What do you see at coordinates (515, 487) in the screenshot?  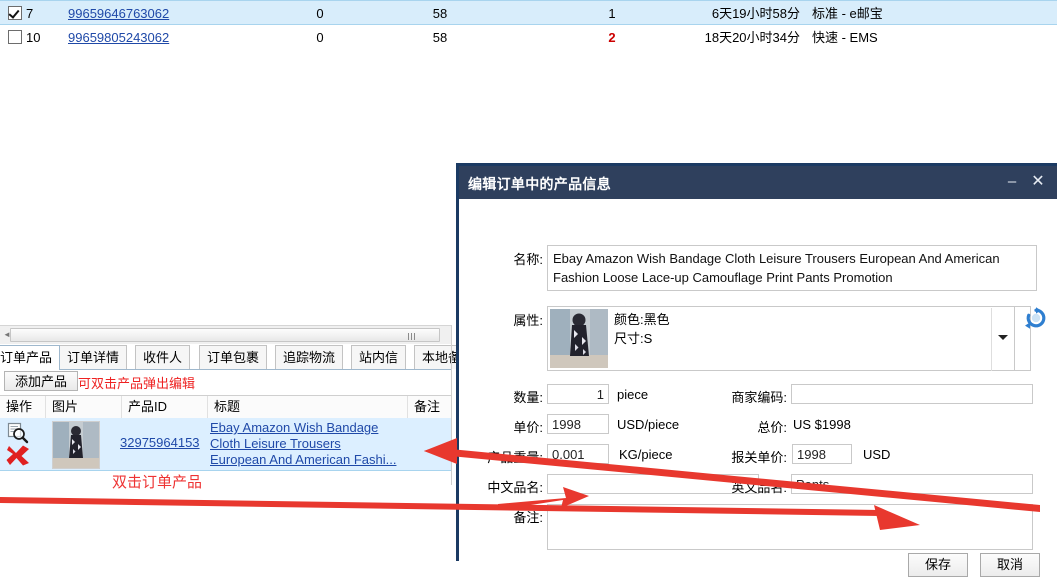 I see `label-cn-name: 中文品名:` at bounding box center [515, 487].